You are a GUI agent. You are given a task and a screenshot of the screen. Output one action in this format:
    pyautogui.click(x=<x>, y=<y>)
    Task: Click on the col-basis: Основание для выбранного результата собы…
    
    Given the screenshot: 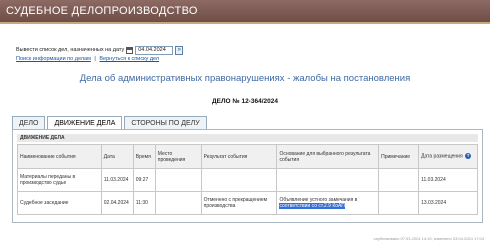 What is the action you would take?
    pyautogui.click(x=328, y=156)
    